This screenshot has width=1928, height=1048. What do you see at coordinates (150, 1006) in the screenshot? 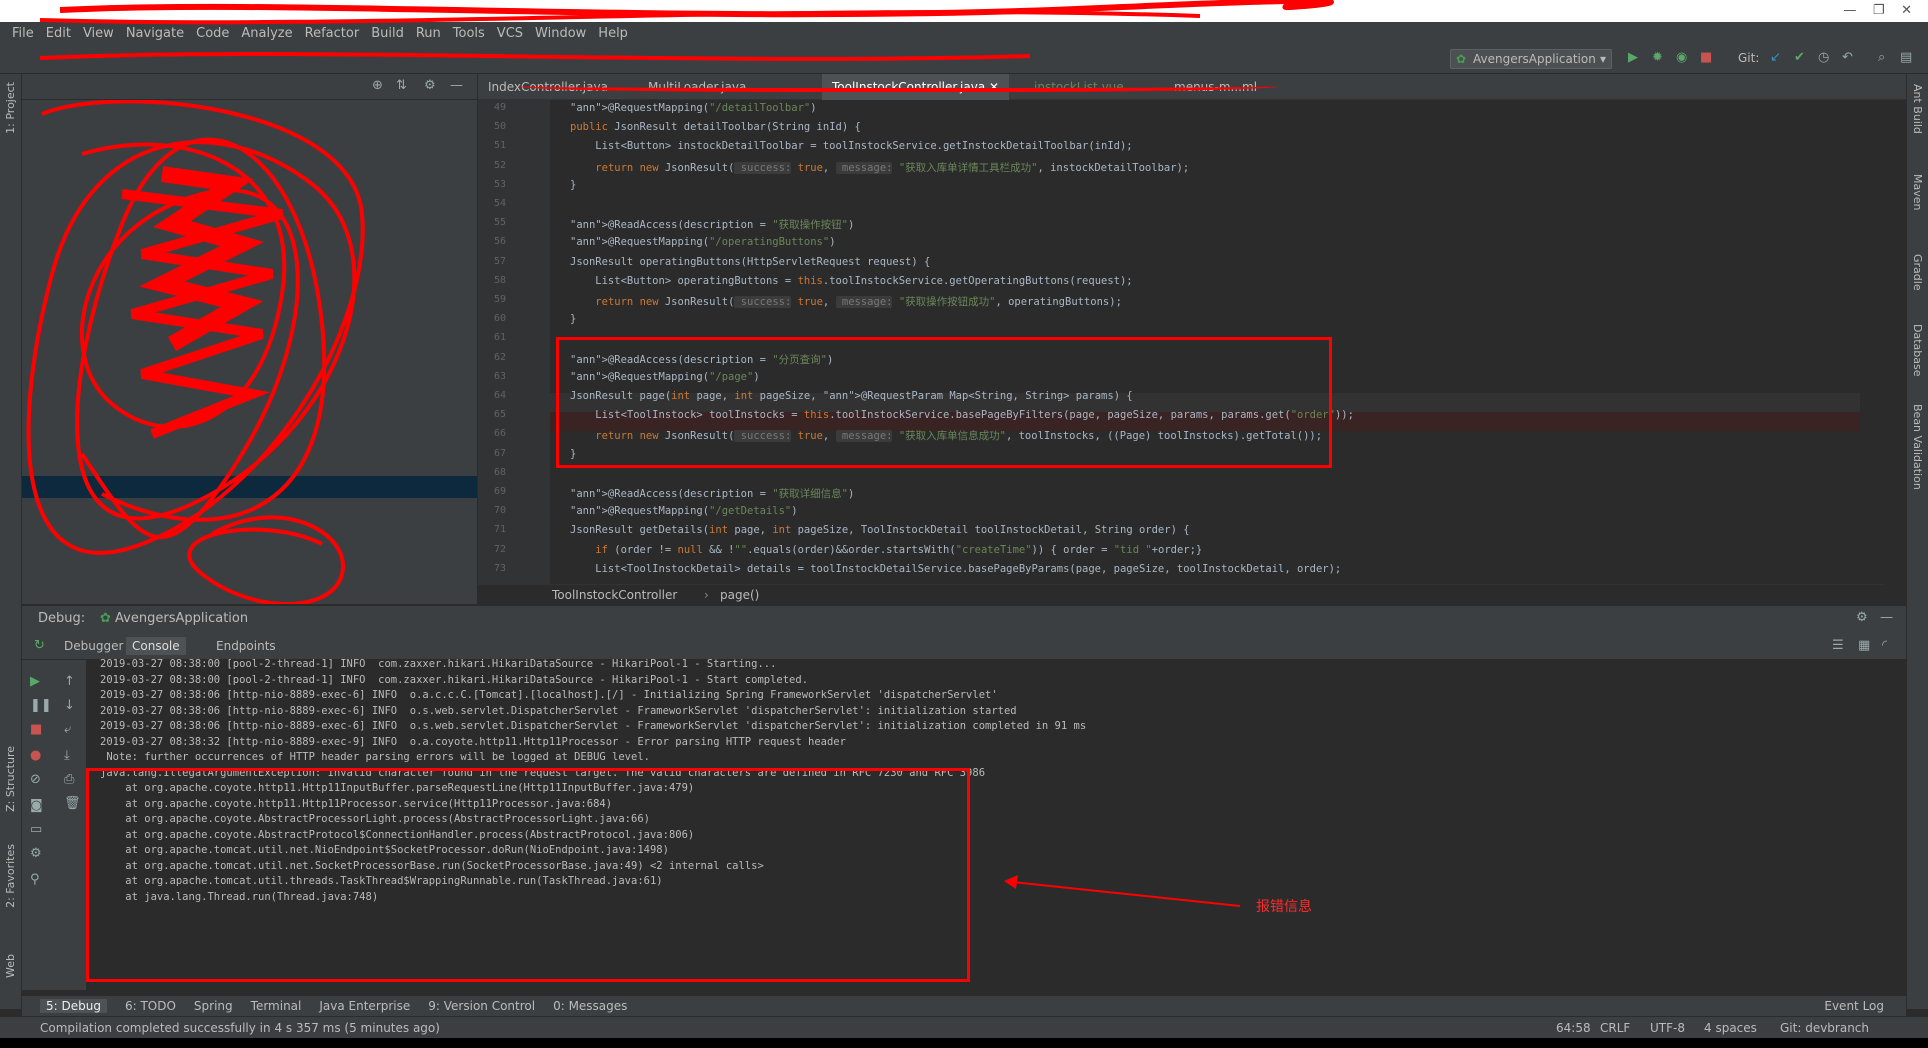
I see `tool-tab-todo: 6: TODO` at bounding box center [150, 1006].